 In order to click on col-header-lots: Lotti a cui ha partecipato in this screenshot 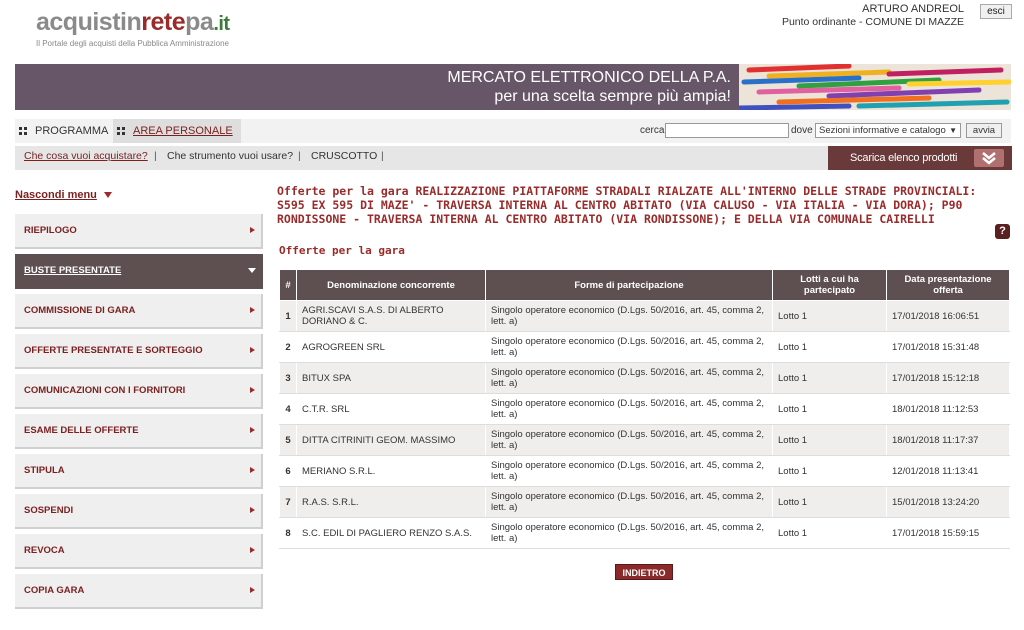, I will do `click(829, 285)`.